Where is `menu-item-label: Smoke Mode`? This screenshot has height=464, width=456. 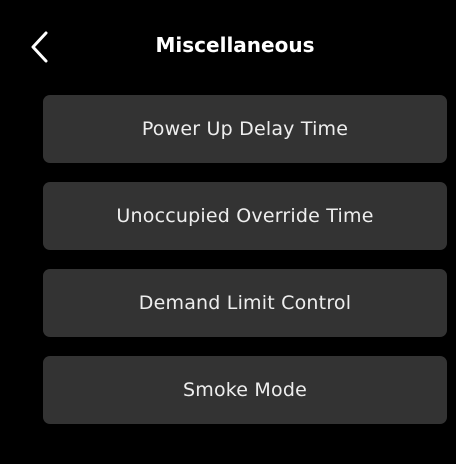
menu-item-label: Smoke Mode is located at coordinates (244, 390).